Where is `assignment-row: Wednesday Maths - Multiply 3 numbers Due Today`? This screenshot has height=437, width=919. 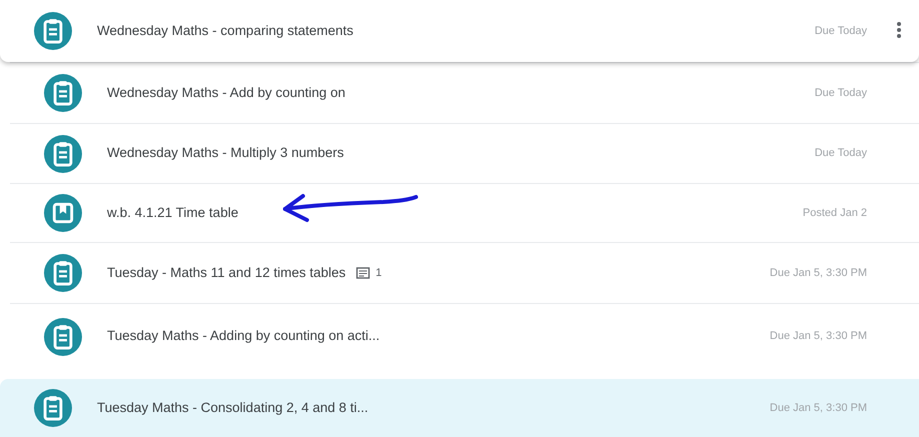 assignment-row: Wednesday Maths - Multiply 3 numbers Due Today is located at coordinates (464, 153).